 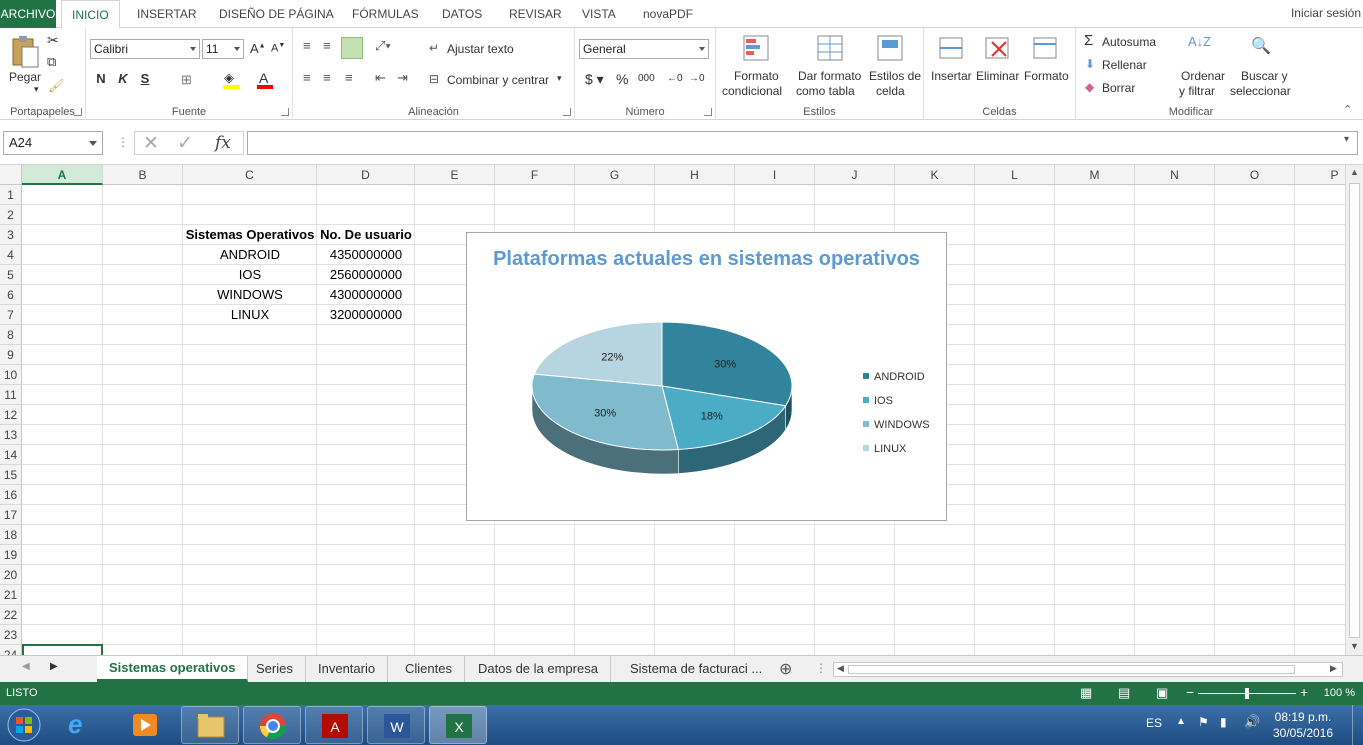 I want to click on increase-indent-icon: ⇥, so click(x=402, y=78).